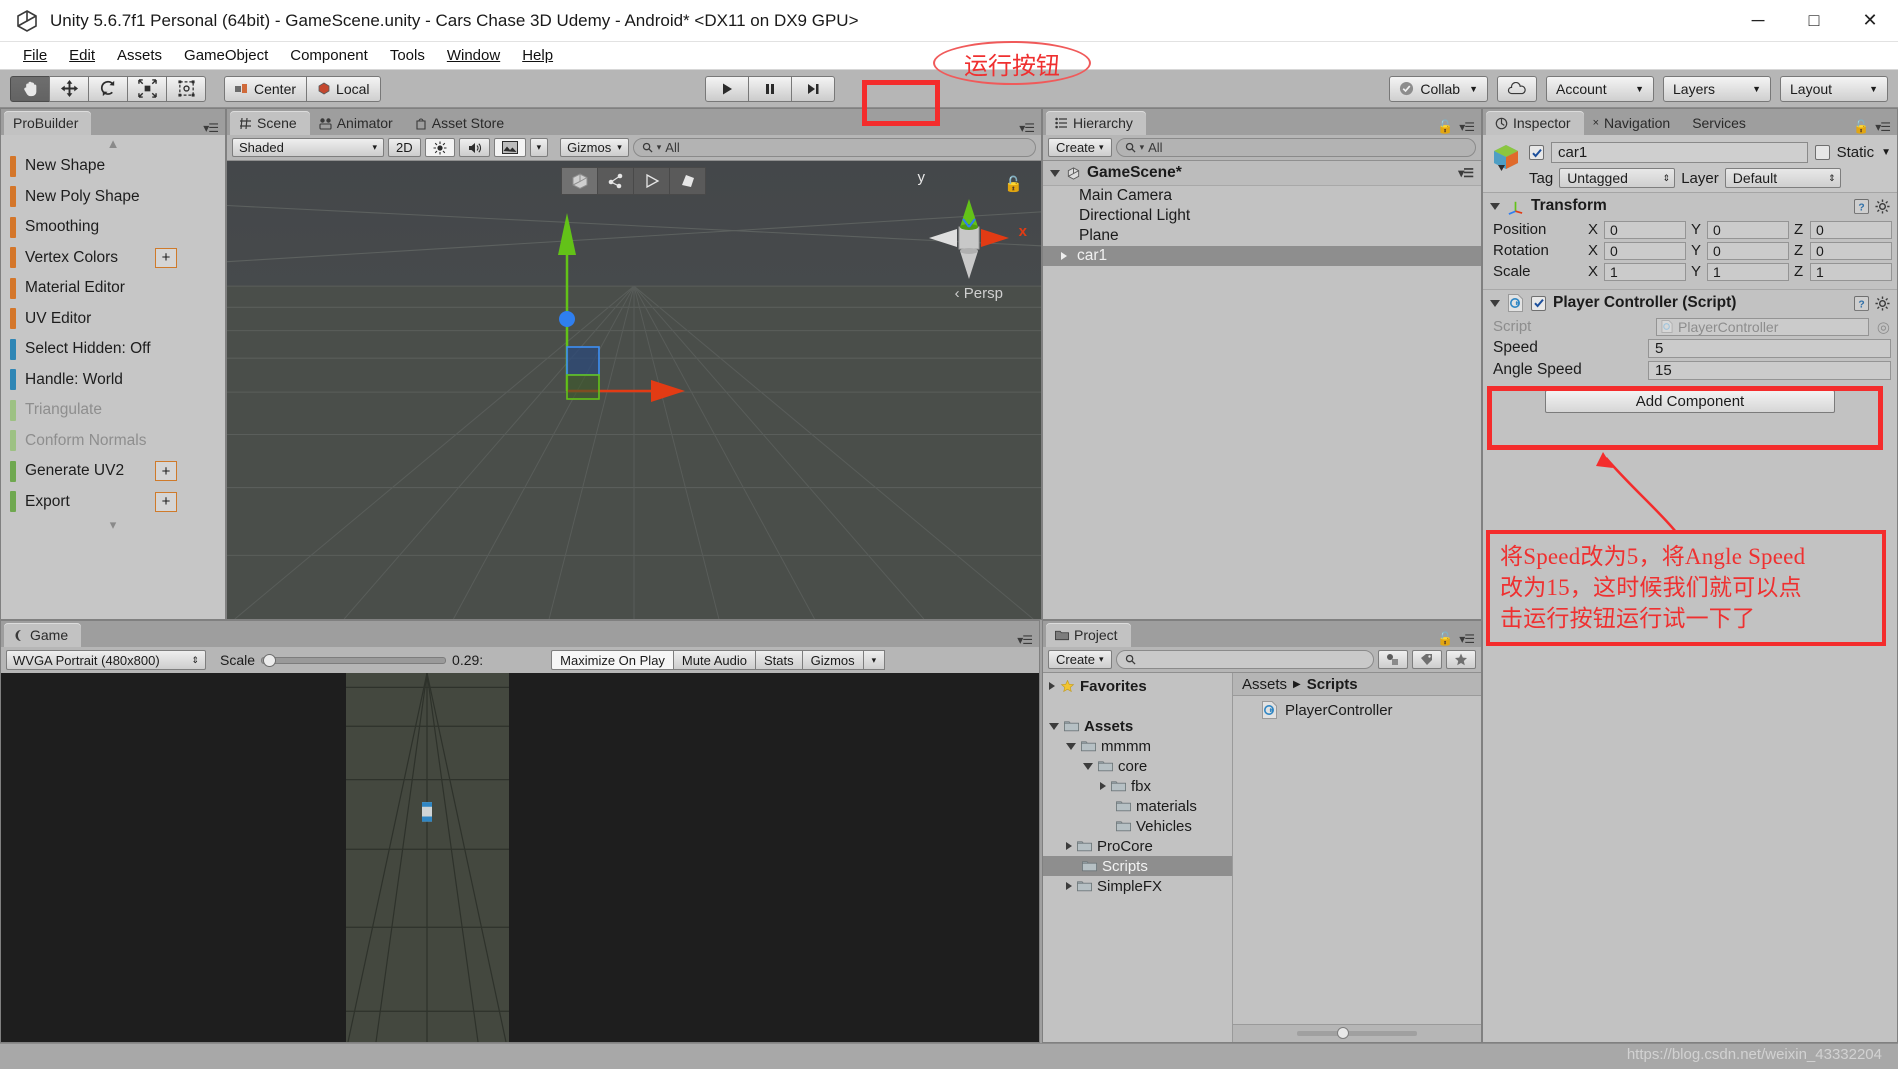 The width and height of the screenshot is (1898, 1069). I want to click on collab-button: Collab ▼, so click(1438, 88).